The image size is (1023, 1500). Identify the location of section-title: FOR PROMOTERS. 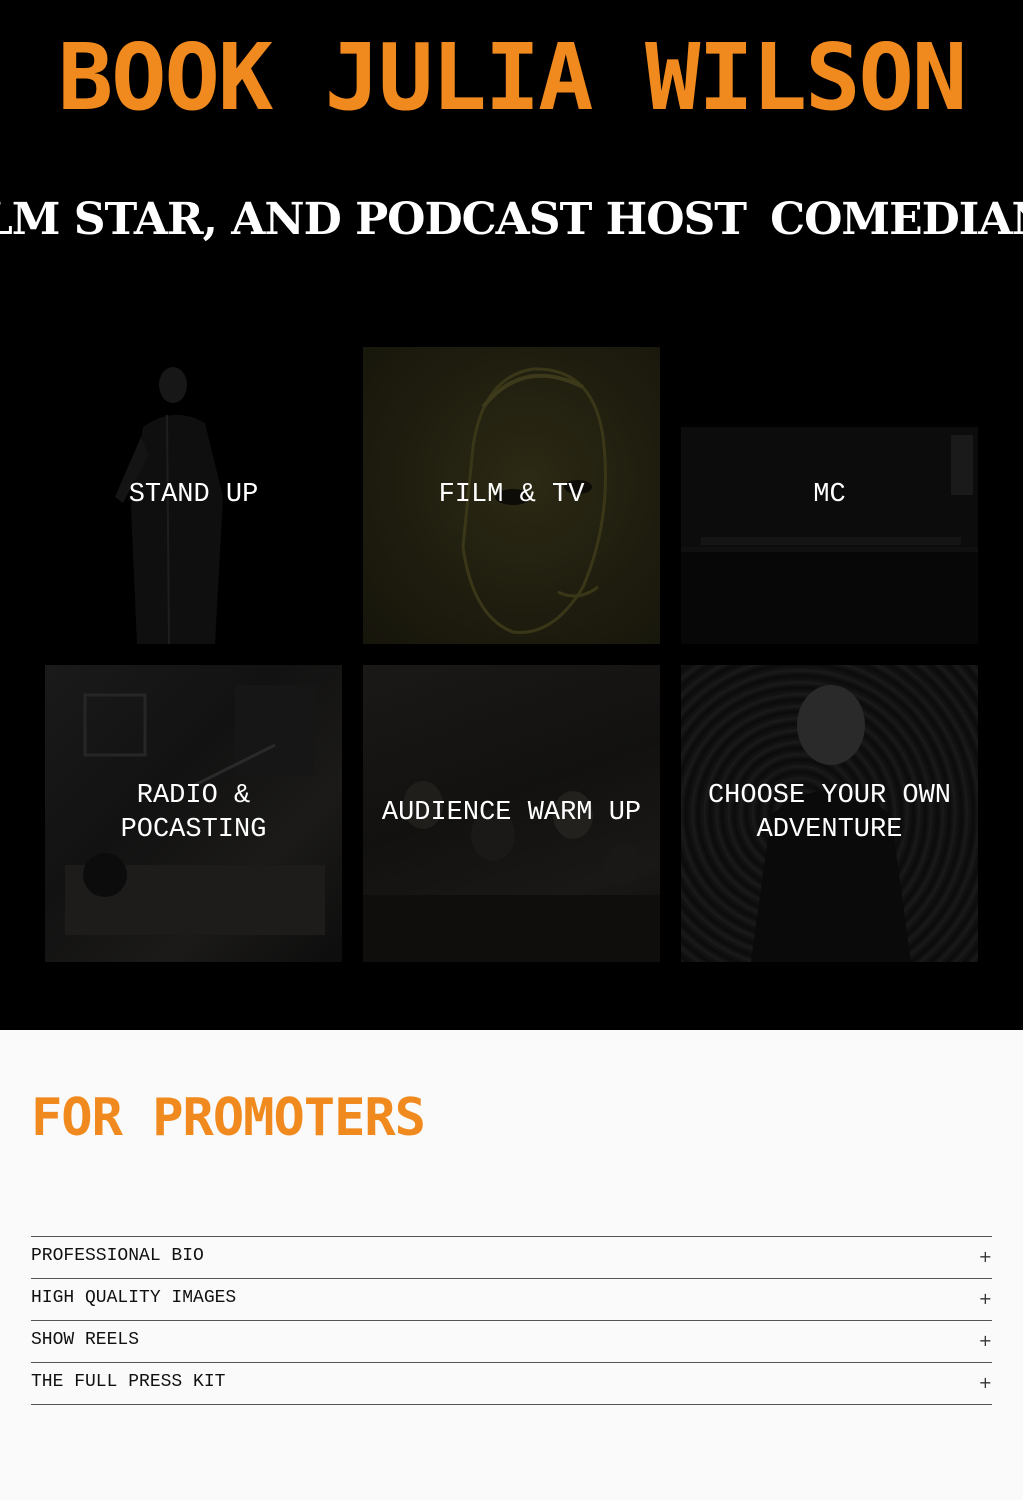
(228, 1118).